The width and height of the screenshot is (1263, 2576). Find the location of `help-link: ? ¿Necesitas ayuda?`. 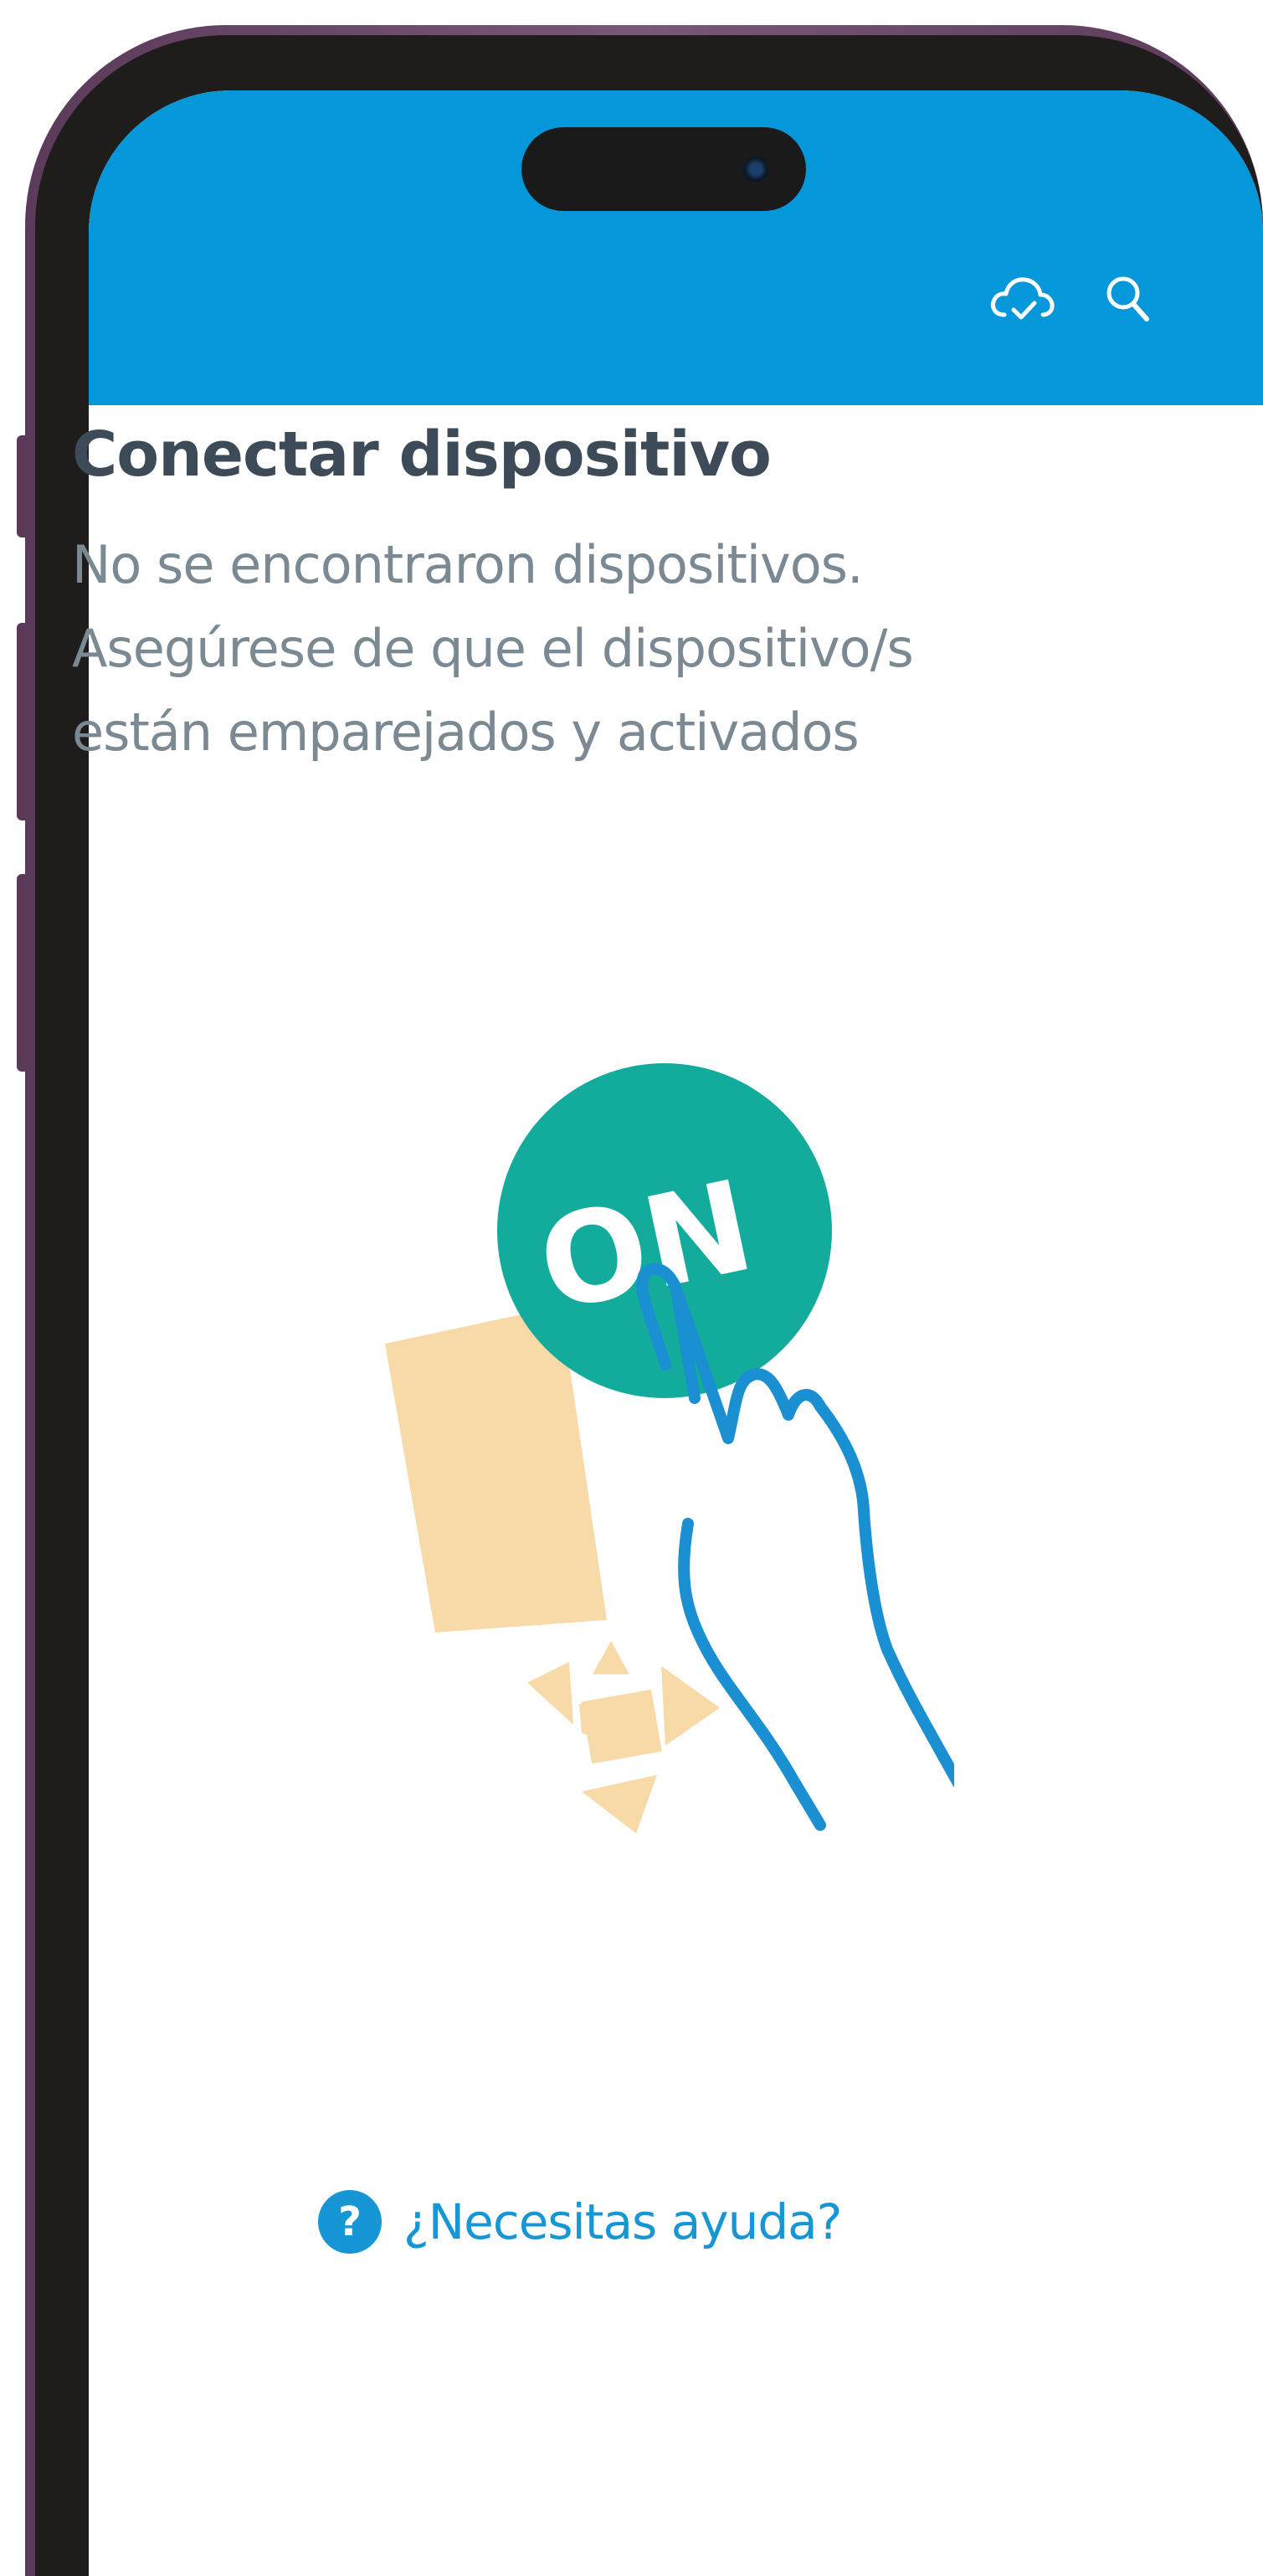

help-link: ? ¿Necesitas ayuda? is located at coordinates (580, 2222).